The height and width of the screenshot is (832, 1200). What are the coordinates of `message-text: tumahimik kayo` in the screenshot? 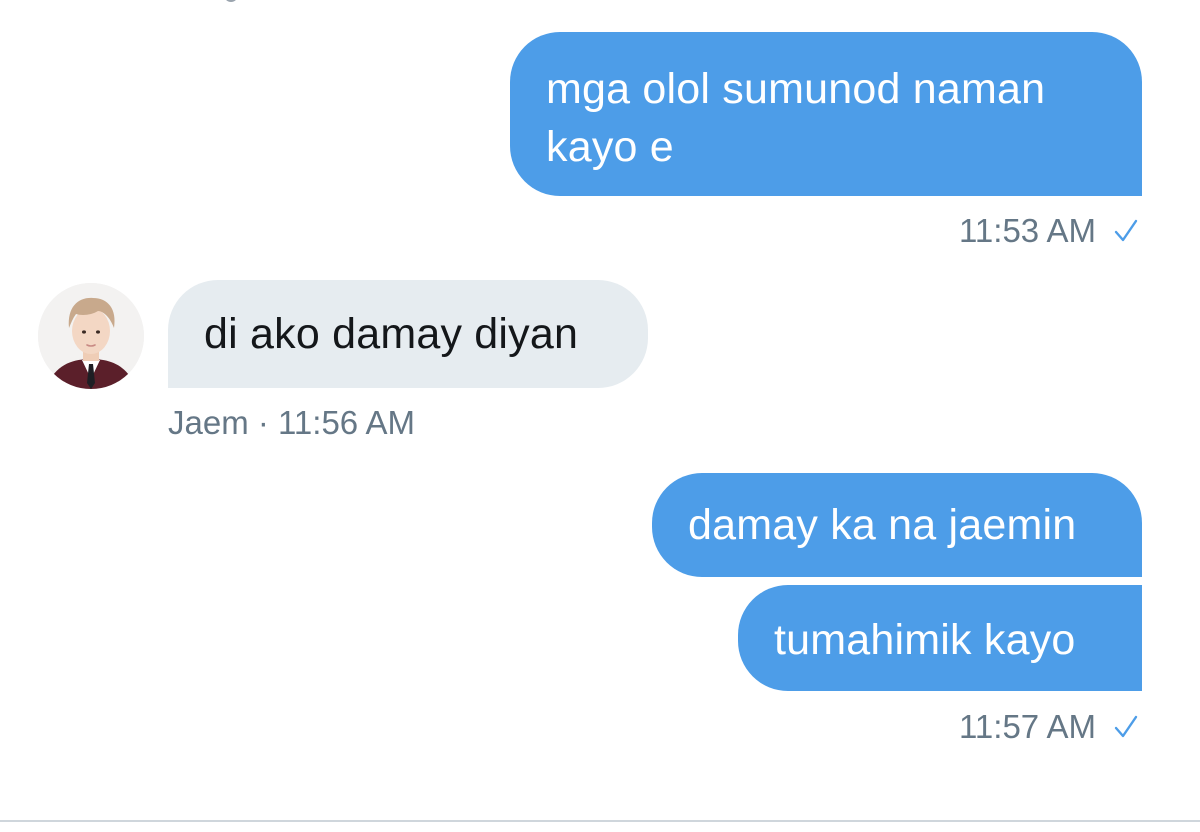 It's located at (925, 640).